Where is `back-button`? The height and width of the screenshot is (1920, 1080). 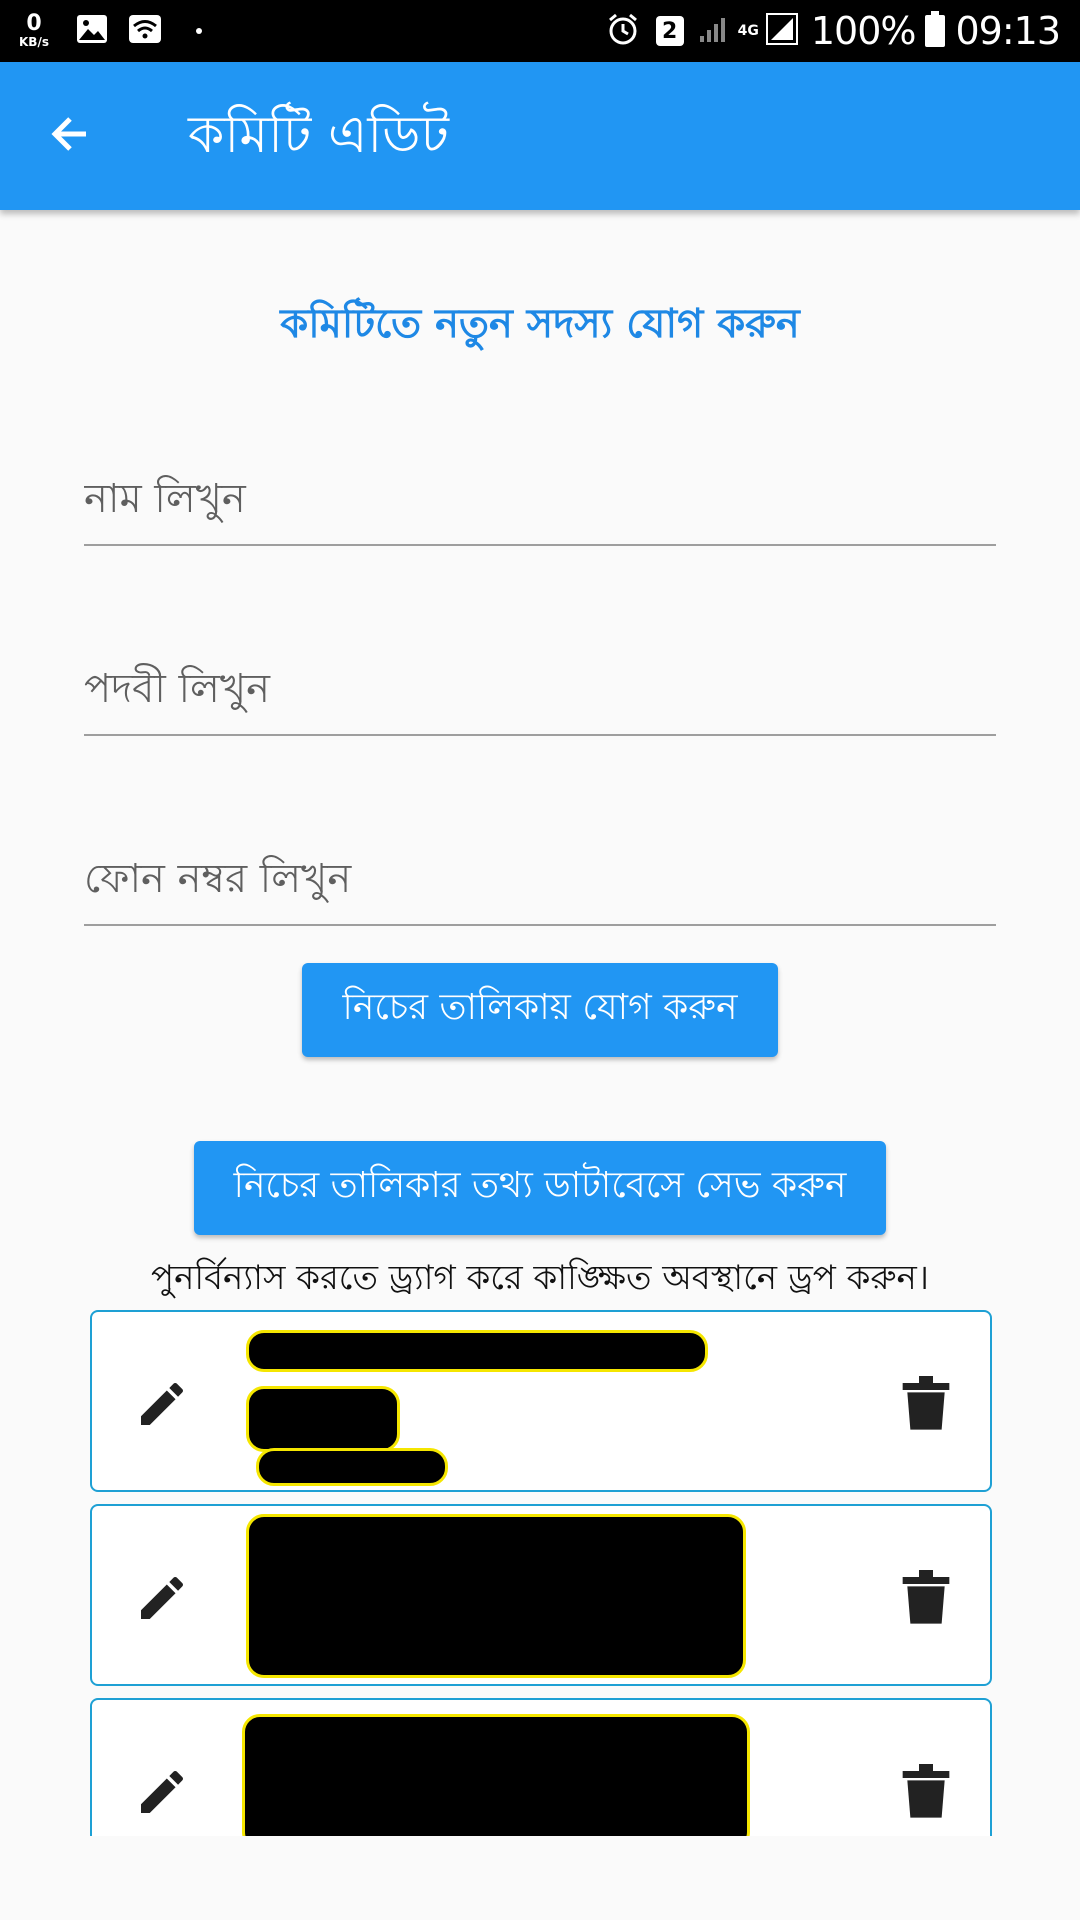 back-button is located at coordinates (70, 136).